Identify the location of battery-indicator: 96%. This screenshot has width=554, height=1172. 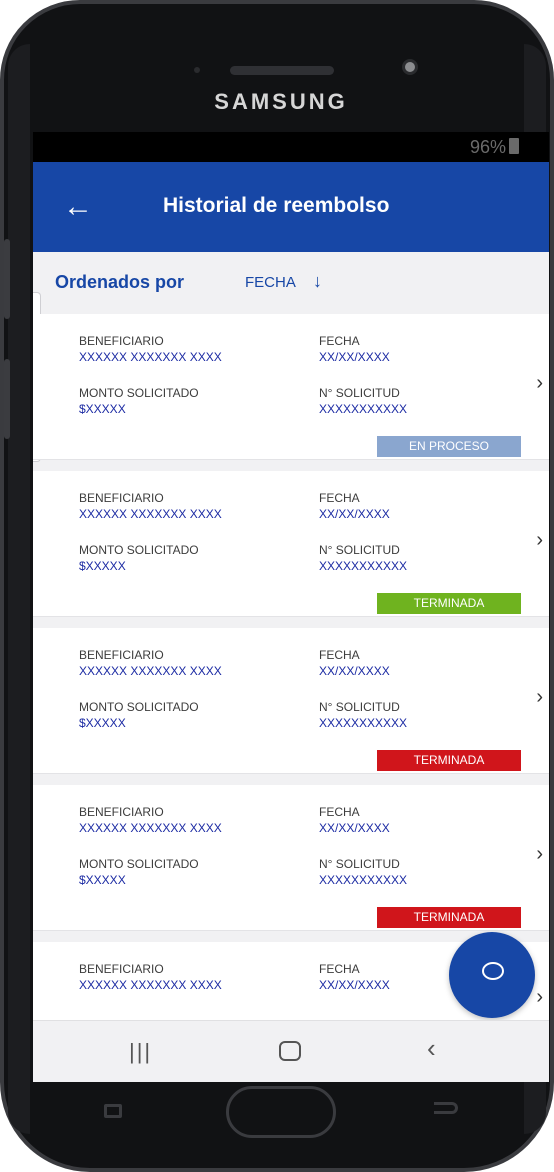
(494, 147).